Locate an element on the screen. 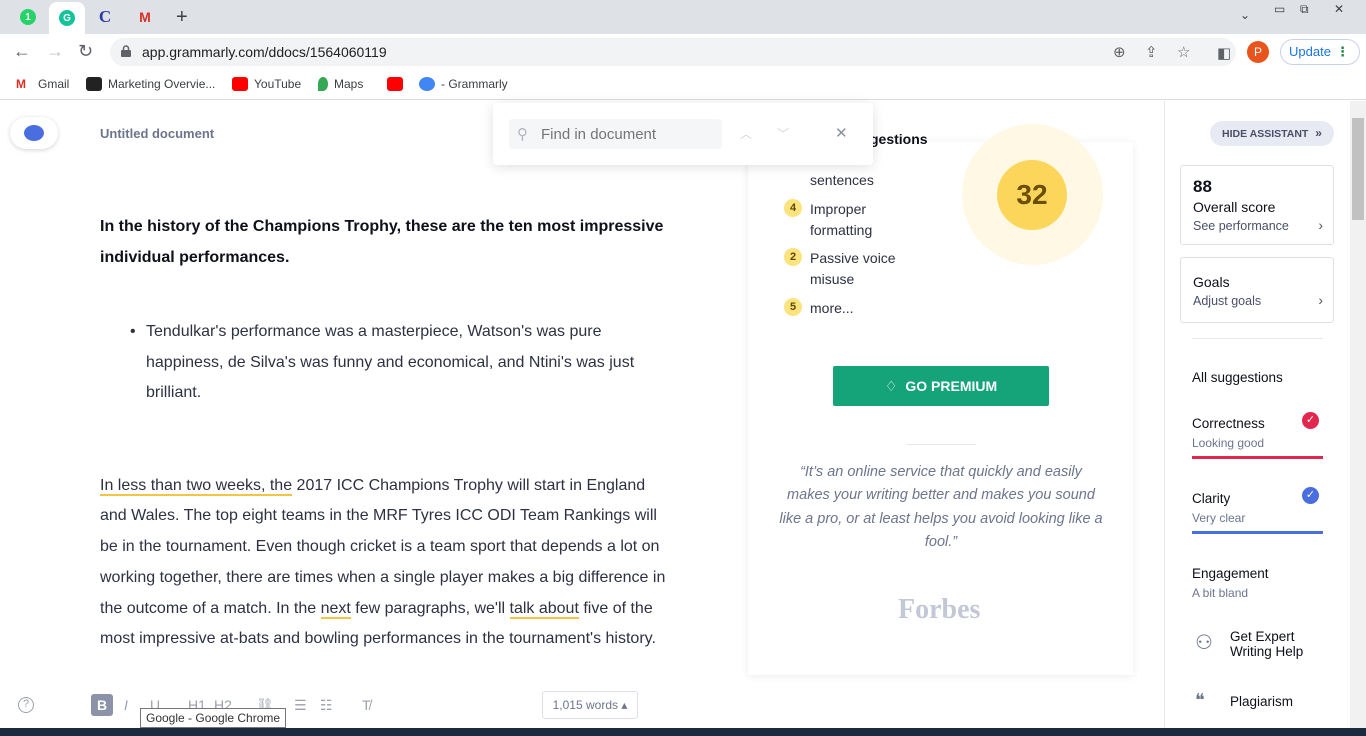  update-button: Update ⋮ is located at coordinates (1320, 52).